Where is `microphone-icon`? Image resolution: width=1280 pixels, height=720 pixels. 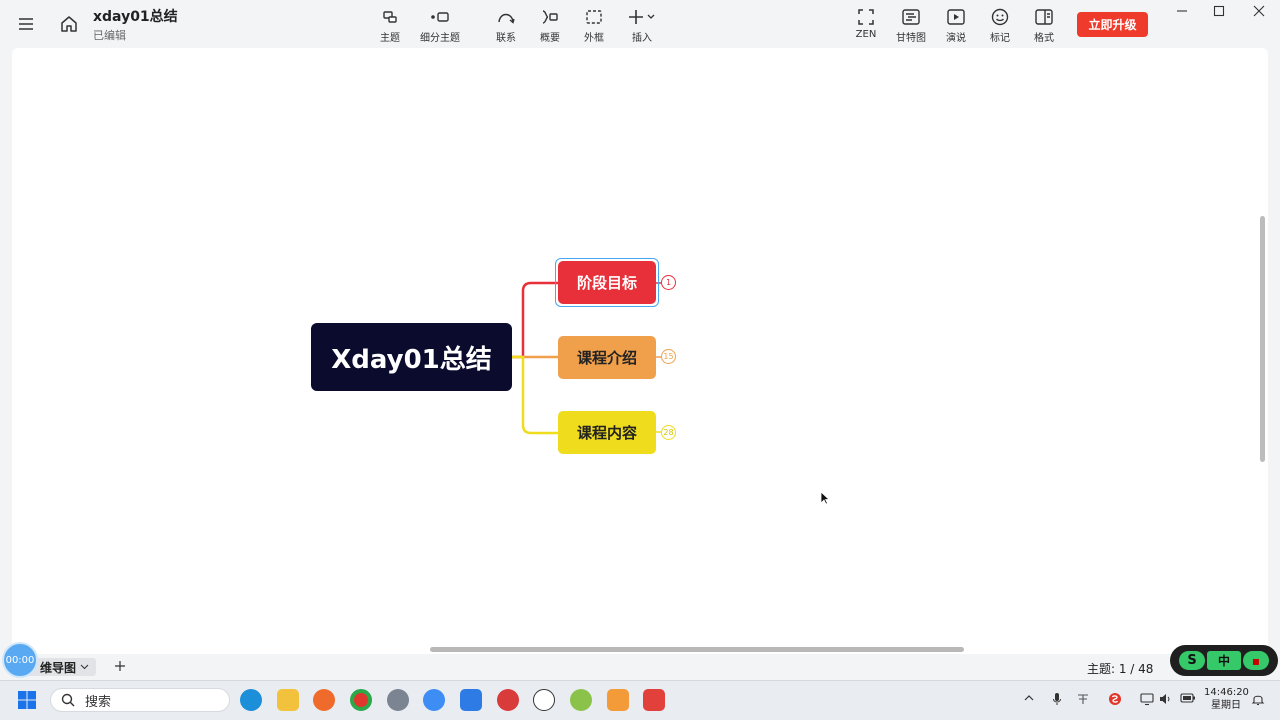
microphone-icon is located at coordinates (1057, 700).